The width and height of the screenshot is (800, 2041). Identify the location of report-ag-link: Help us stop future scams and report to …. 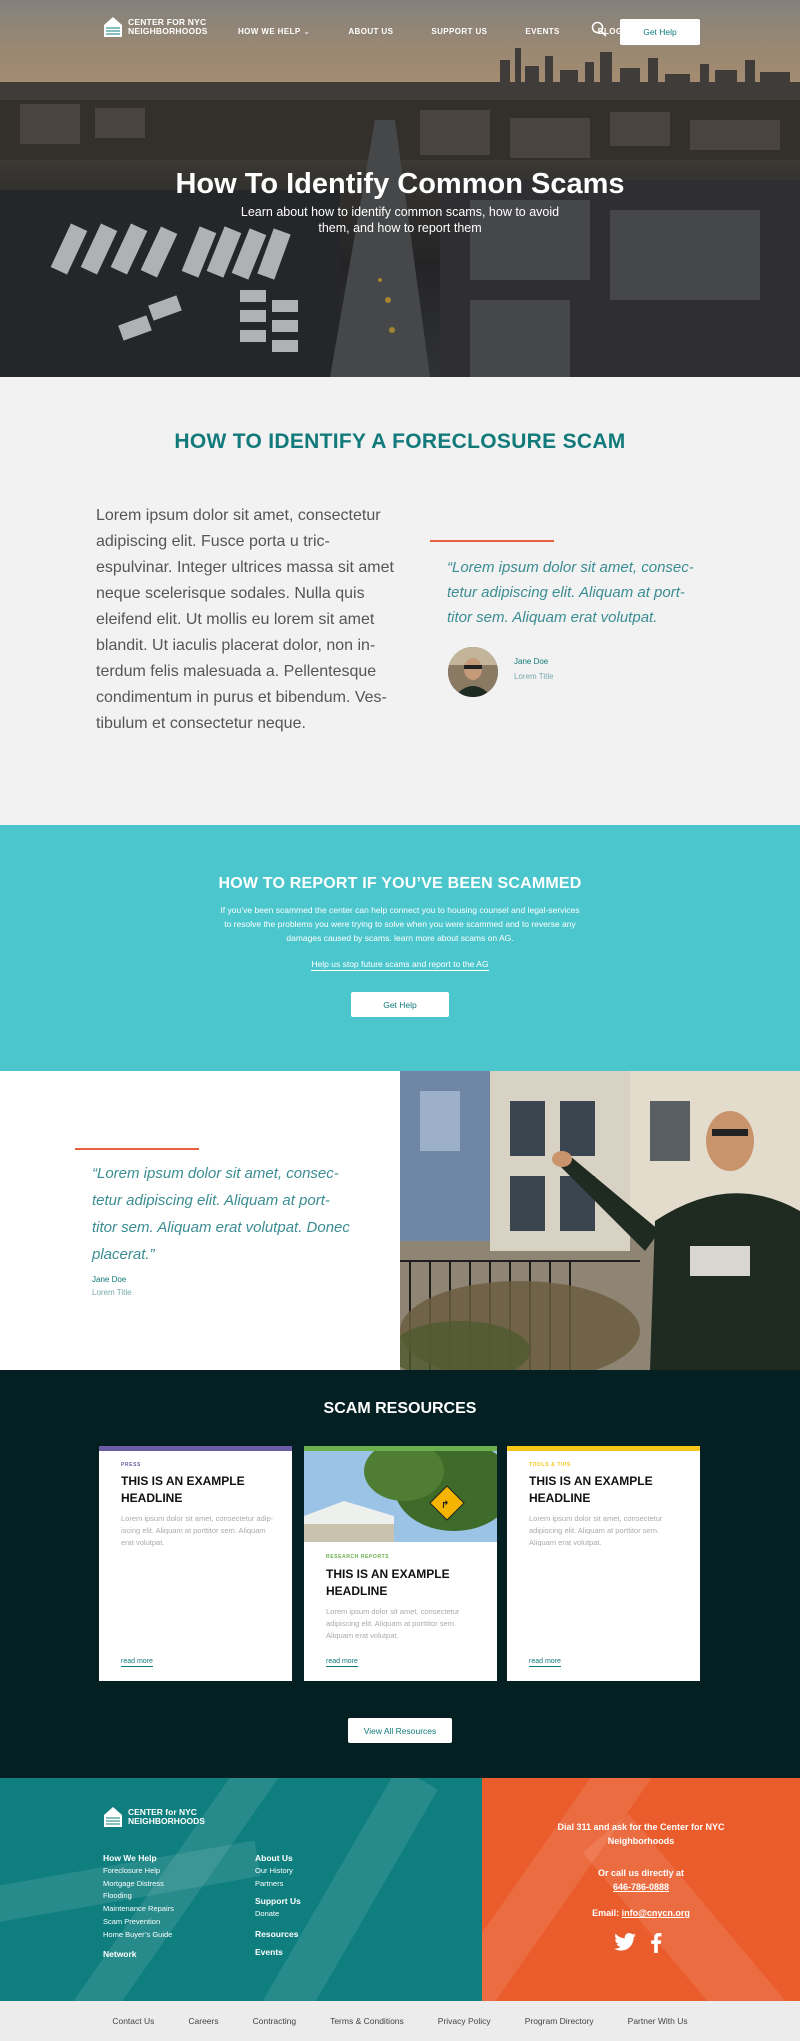
(400, 965).